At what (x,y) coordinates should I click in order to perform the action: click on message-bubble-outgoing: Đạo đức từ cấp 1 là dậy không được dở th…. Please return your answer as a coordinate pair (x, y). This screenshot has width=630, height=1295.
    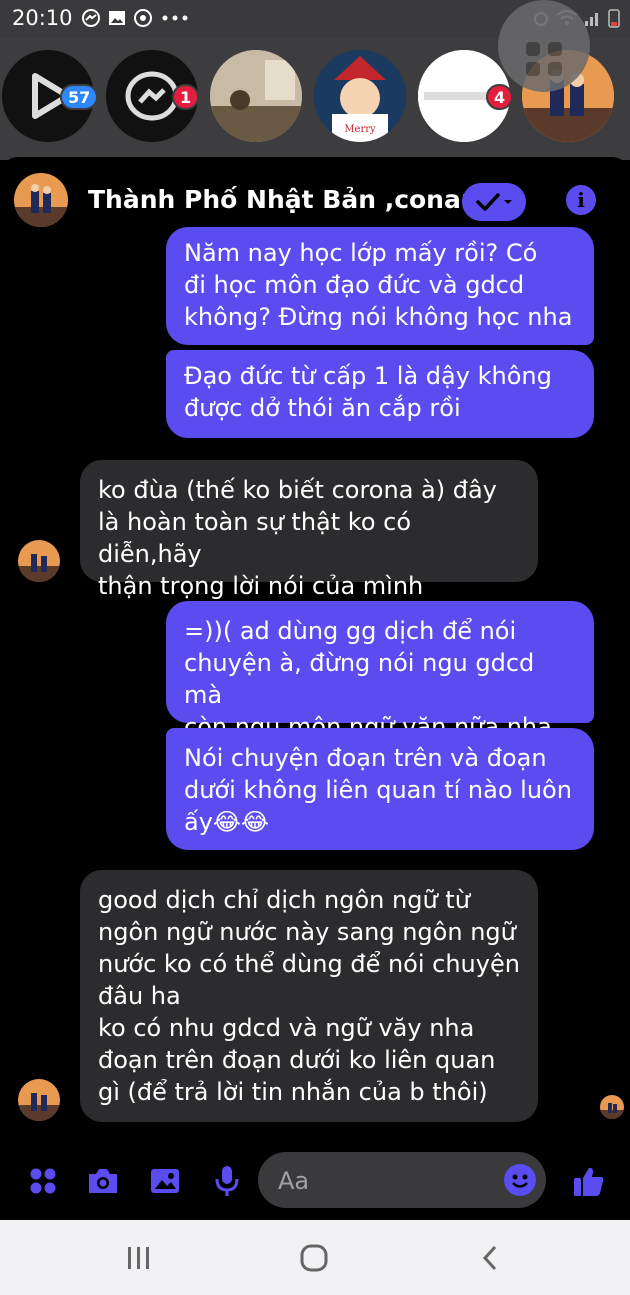
    Looking at the image, I should click on (380, 394).